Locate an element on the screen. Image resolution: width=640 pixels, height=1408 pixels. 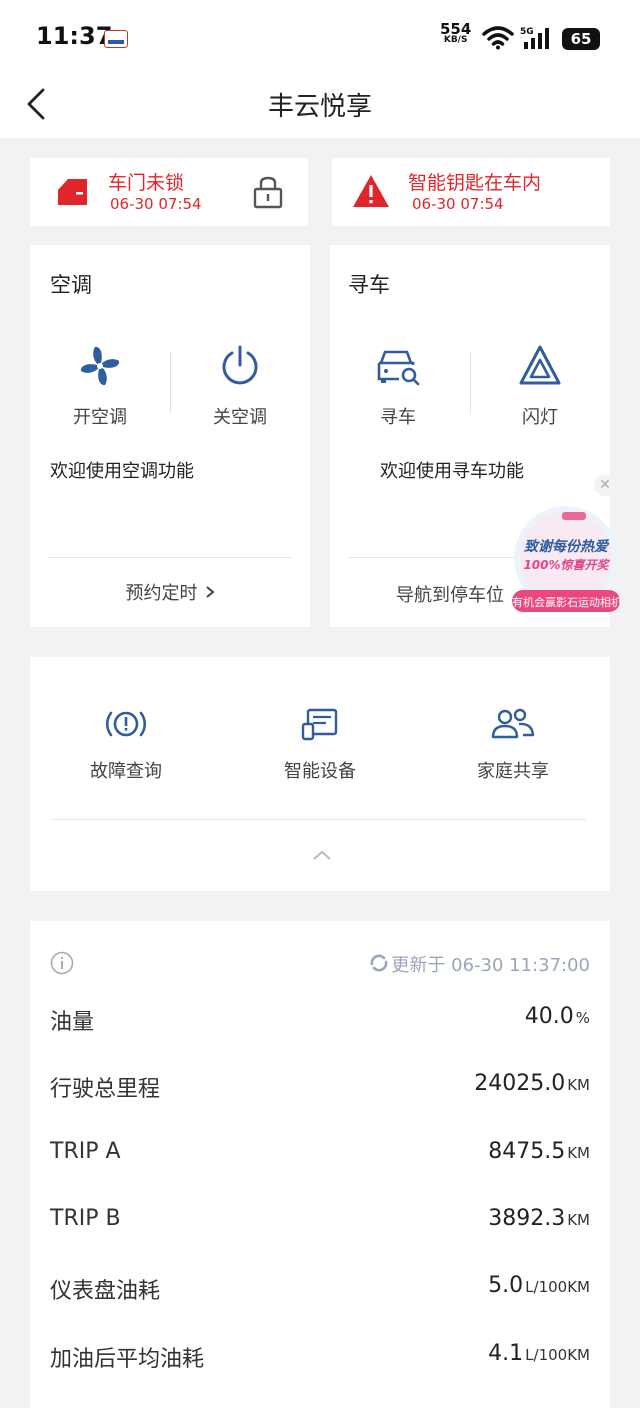
section-title-ac: 空调 is located at coordinates (71, 285).